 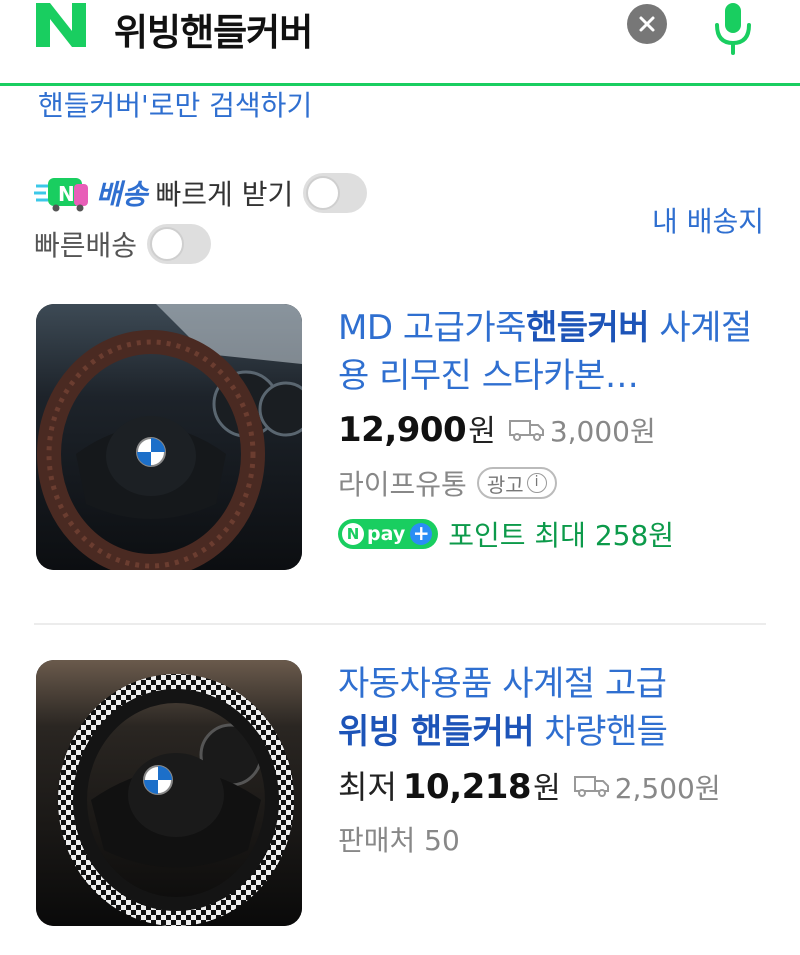 I want to click on exact-search-link: 핸들커버'로만 검색하기, so click(x=175, y=104).